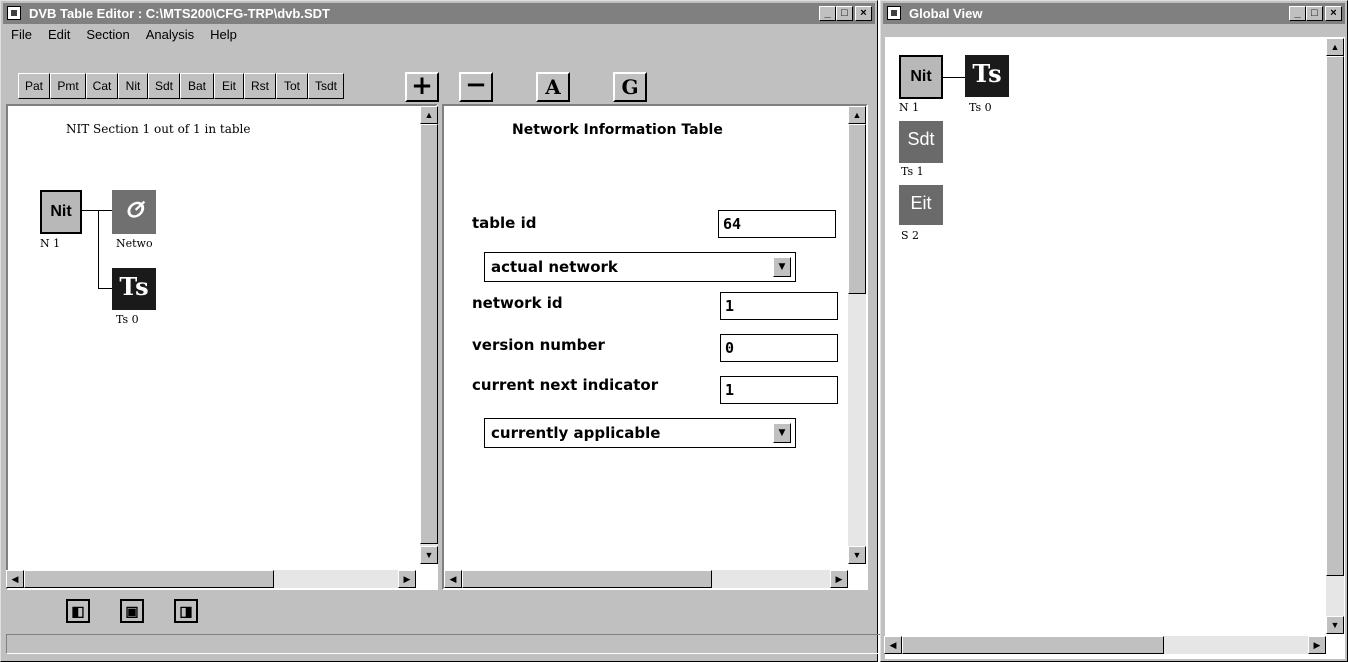 This screenshot has height=662, width=1348. What do you see at coordinates (164, 86) in the screenshot?
I see `tab-sdt: Sdt` at bounding box center [164, 86].